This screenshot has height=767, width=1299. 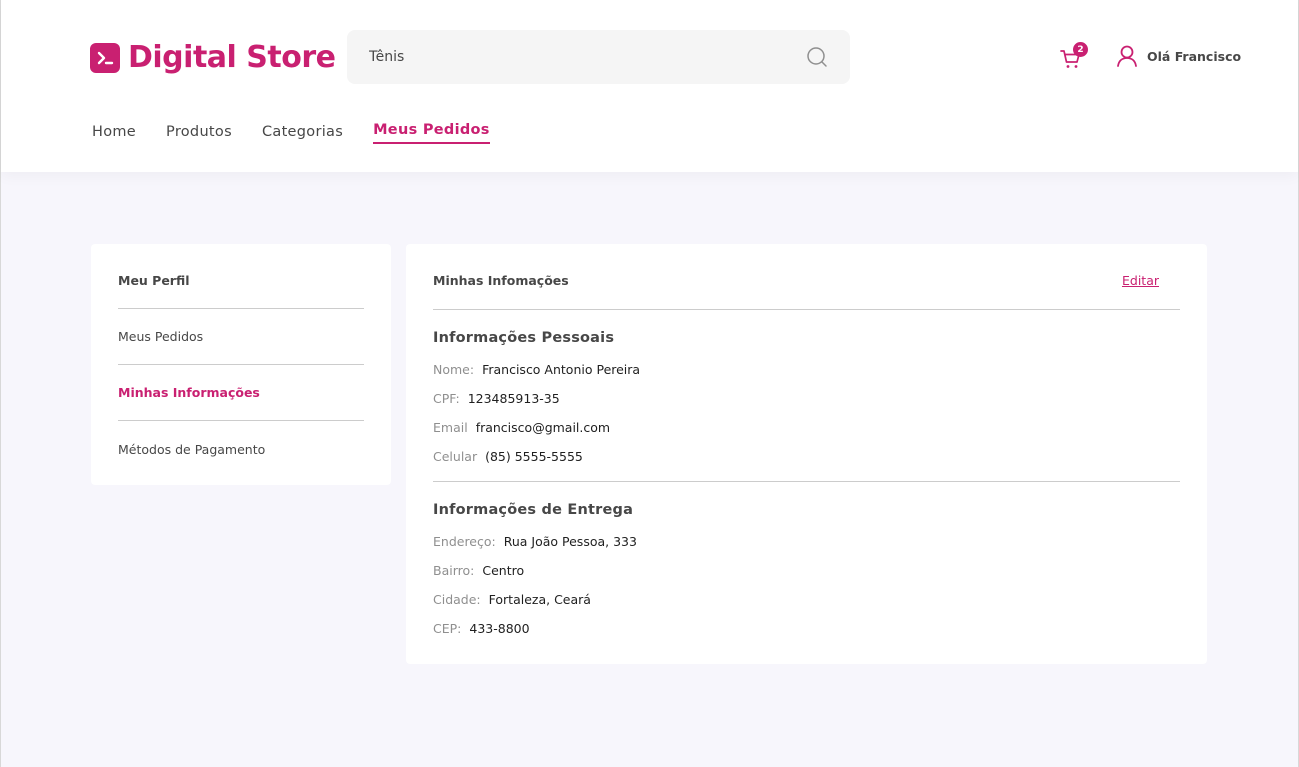 I want to click on nav-item-produtos: Produtos, so click(x=199, y=130).